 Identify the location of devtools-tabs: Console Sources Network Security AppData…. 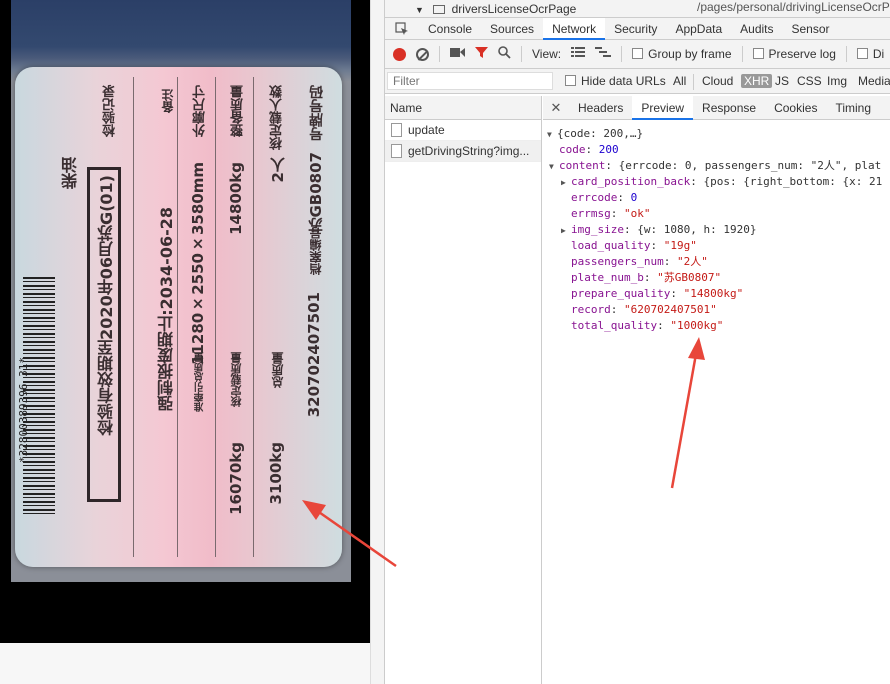
(637, 28).